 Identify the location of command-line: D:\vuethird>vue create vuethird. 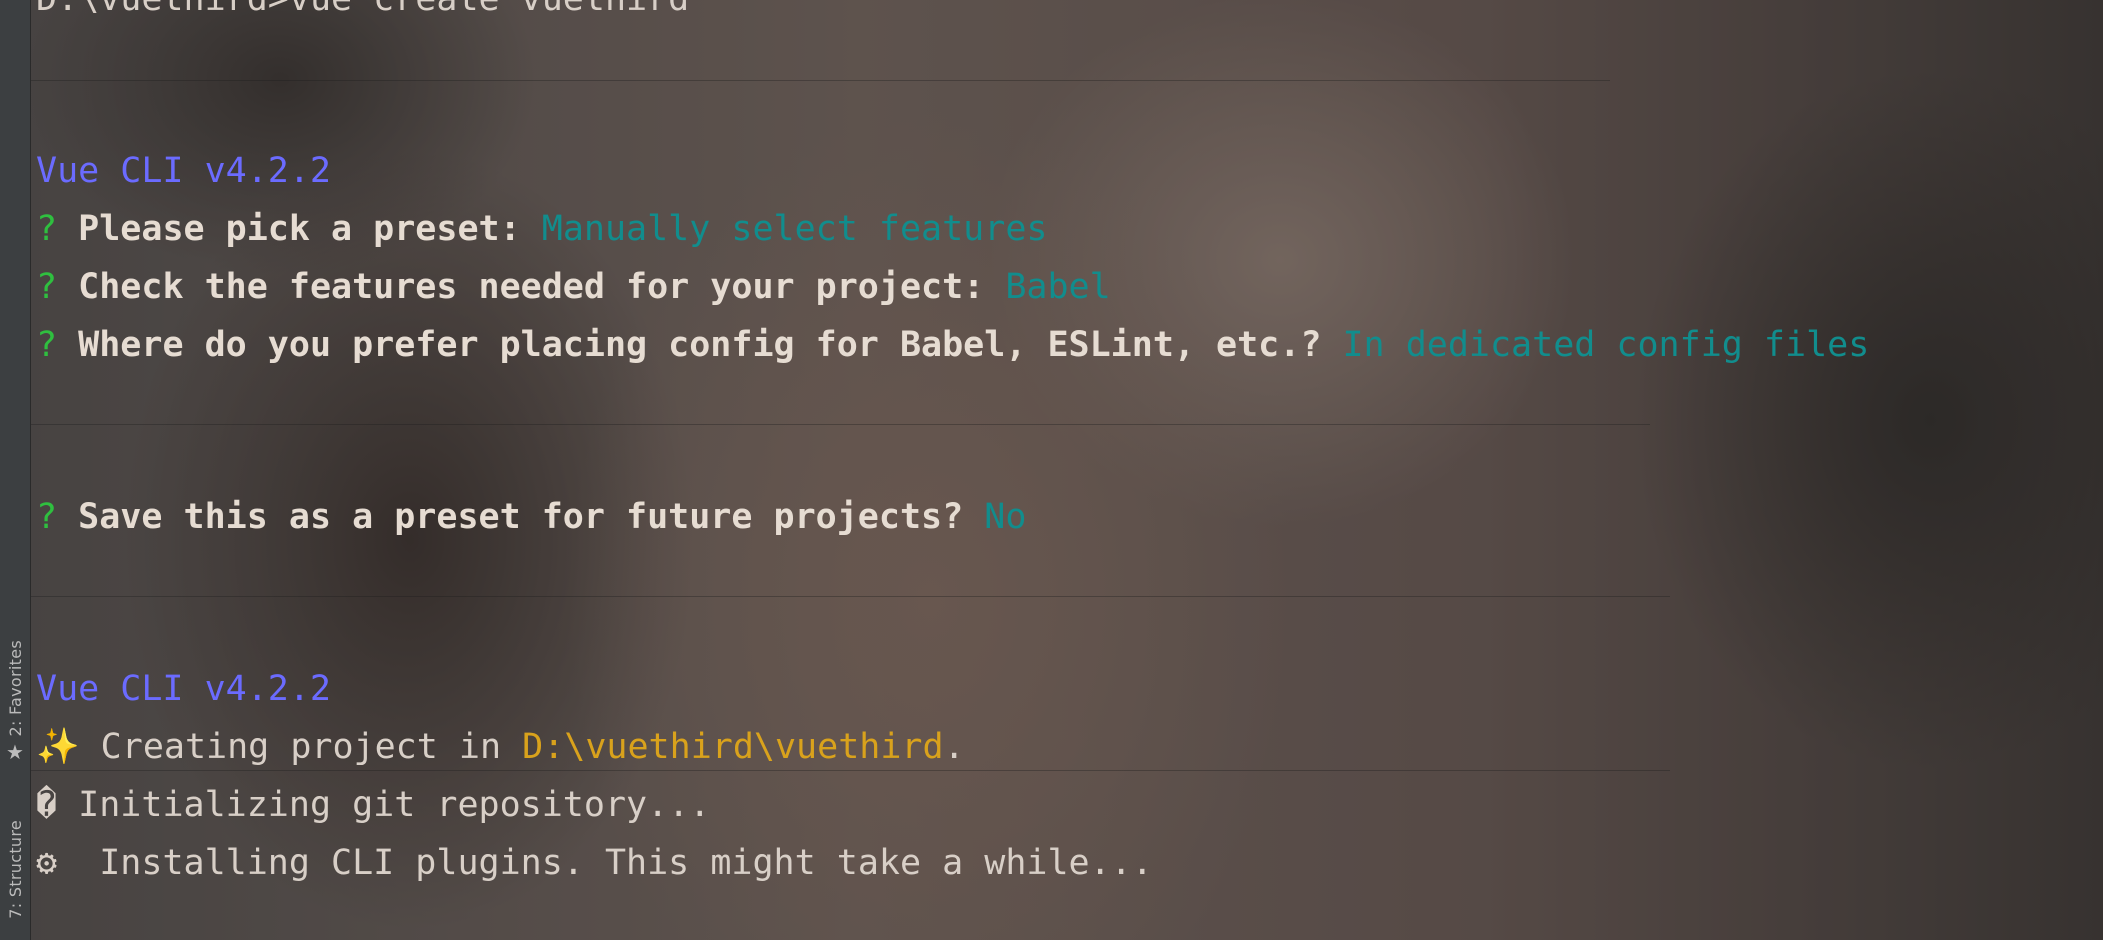
(362, 14).